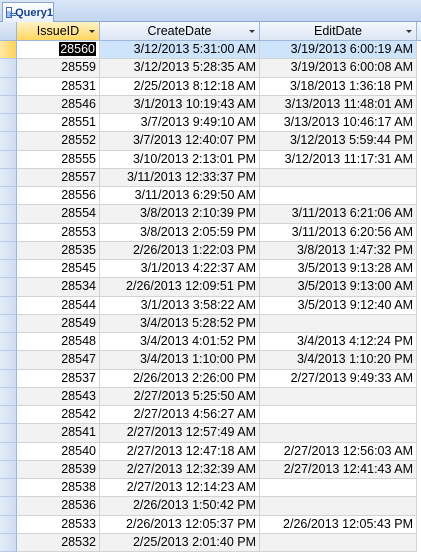 The image size is (421, 552). I want to click on cell-editdate: 3/5/2013 9:13:28 AM, so click(338, 269).